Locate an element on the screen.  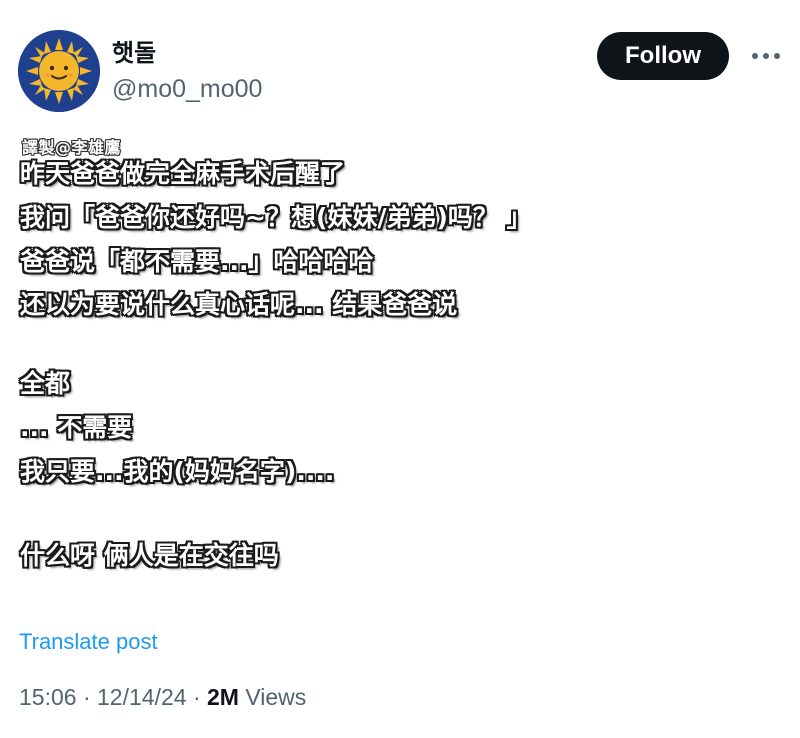
views-count: 2M is located at coordinates (223, 697).